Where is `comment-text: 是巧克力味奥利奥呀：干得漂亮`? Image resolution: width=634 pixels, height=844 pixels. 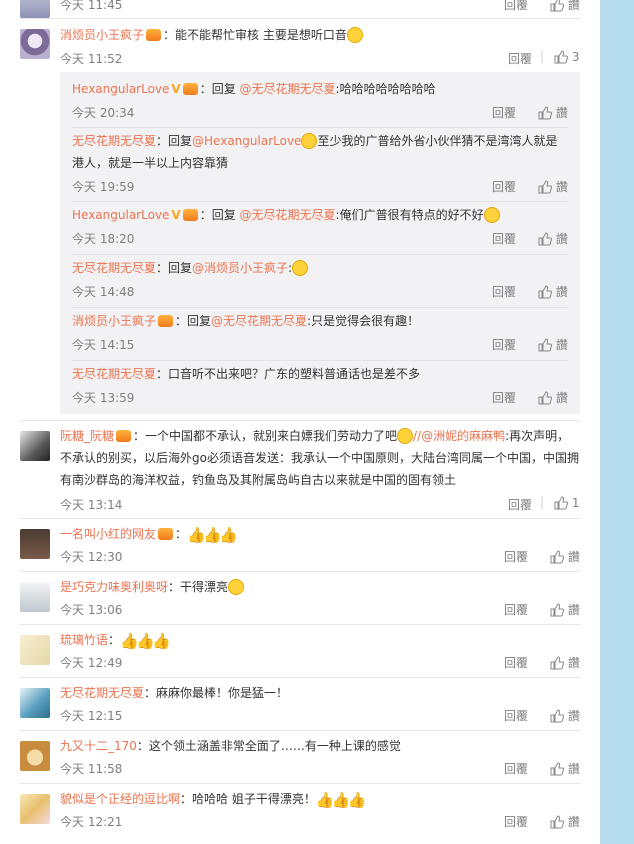
comment-text: 是巧克力味奥利奥呀：干得漂亮 is located at coordinates (320, 587).